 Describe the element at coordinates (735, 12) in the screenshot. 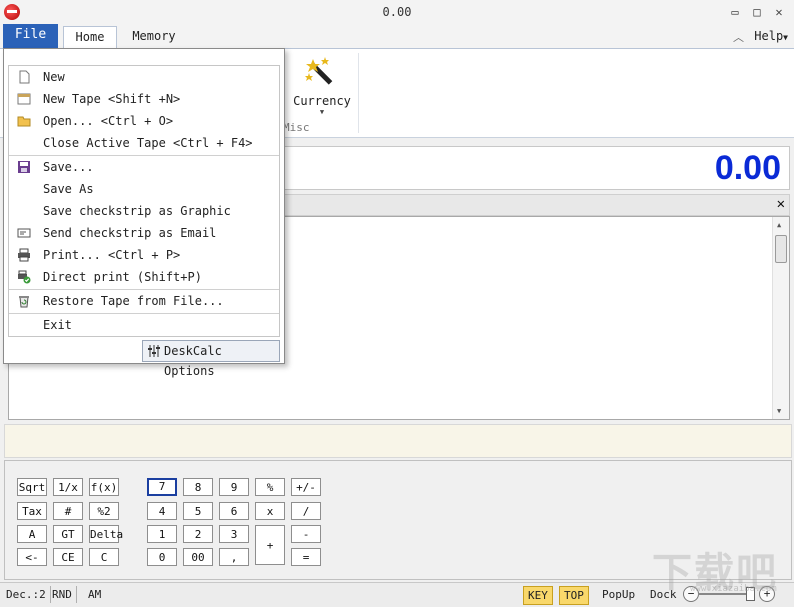

I see `minimize-icon: ▭` at that location.